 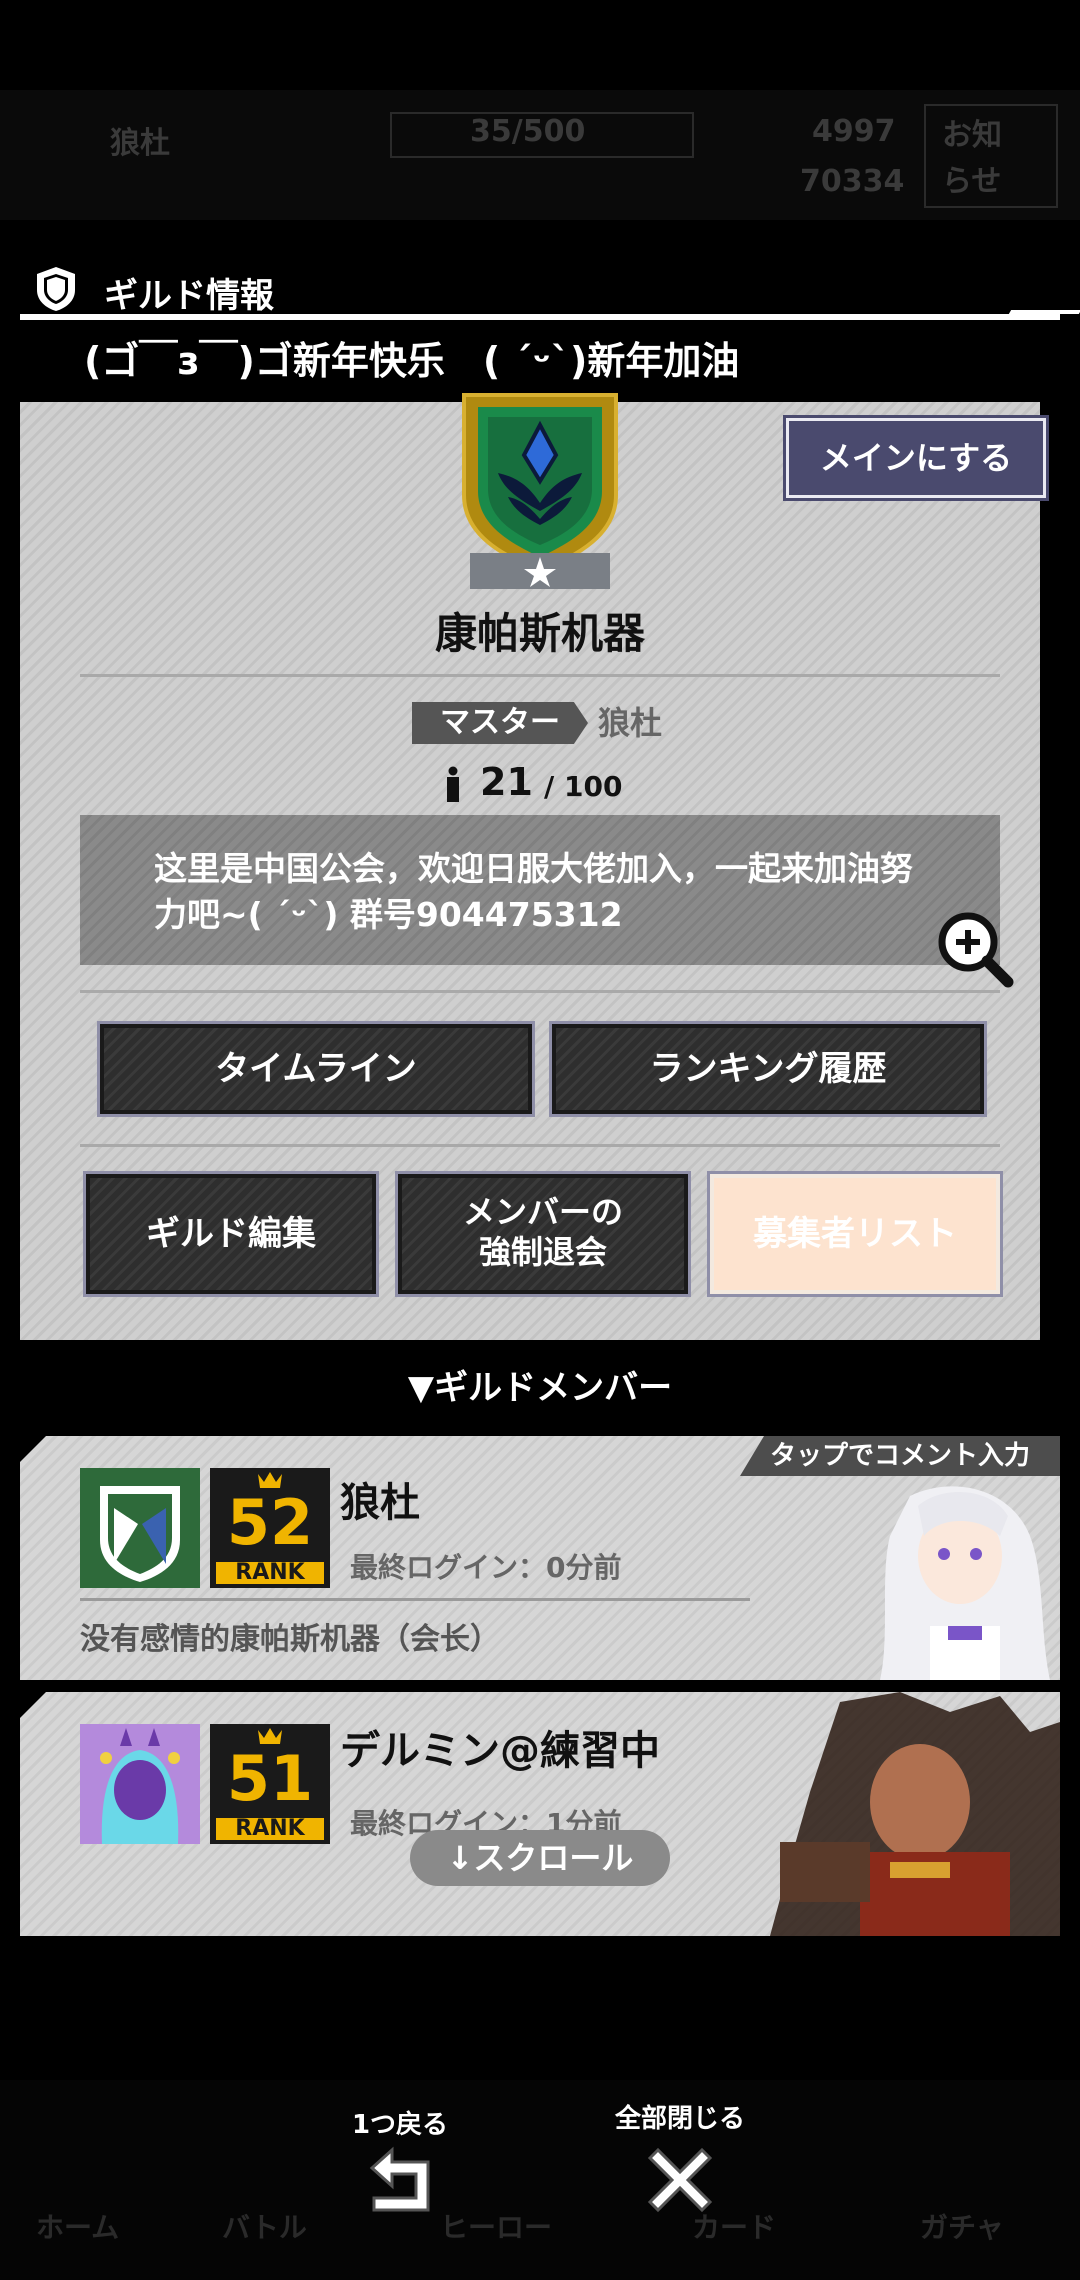 What do you see at coordinates (972, 135) in the screenshot?
I see `bg-notice-top: お知` at bounding box center [972, 135].